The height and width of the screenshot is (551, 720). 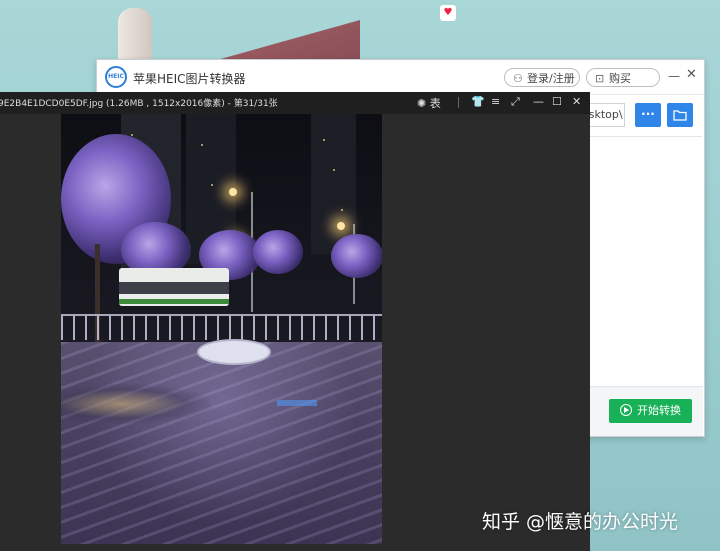 I want to click on city-bus, so click(x=174, y=287).